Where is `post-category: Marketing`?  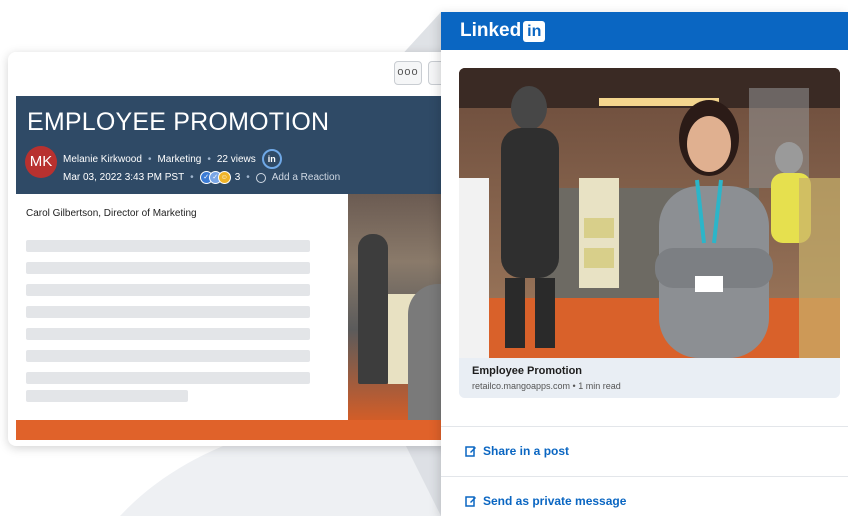 post-category: Marketing is located at coordinates (179, 159).